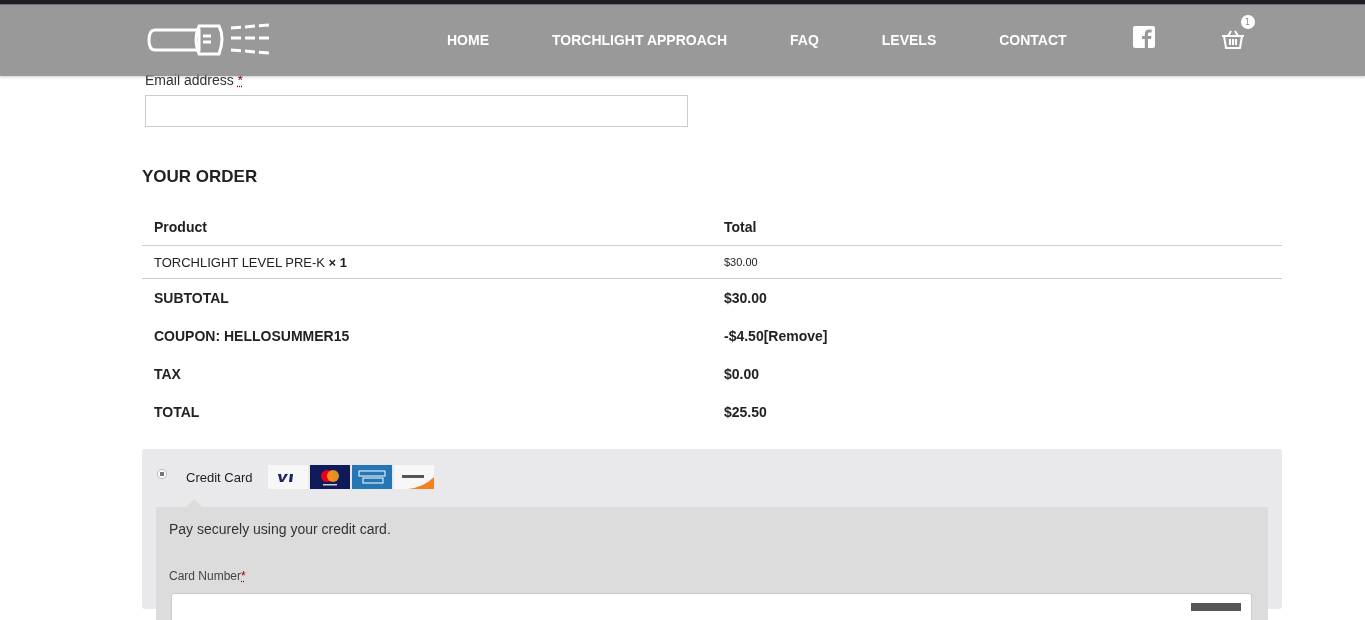 This screenshot has height=620, width=1365. What do you see at coordinates (416, 111) in the screenshot?
I see `email-field` at bounding box center [416, 111].